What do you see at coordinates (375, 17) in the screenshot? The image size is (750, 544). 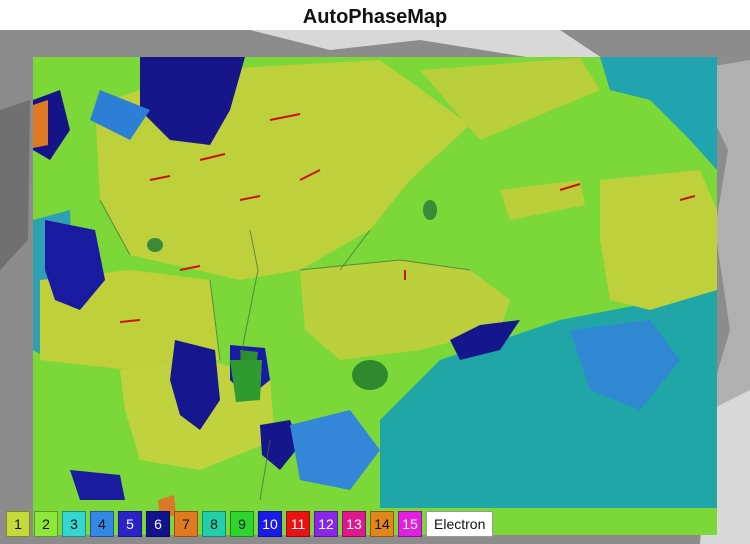 I see `map-title: AutoPhaseMap` at bounding box center [375, 17].